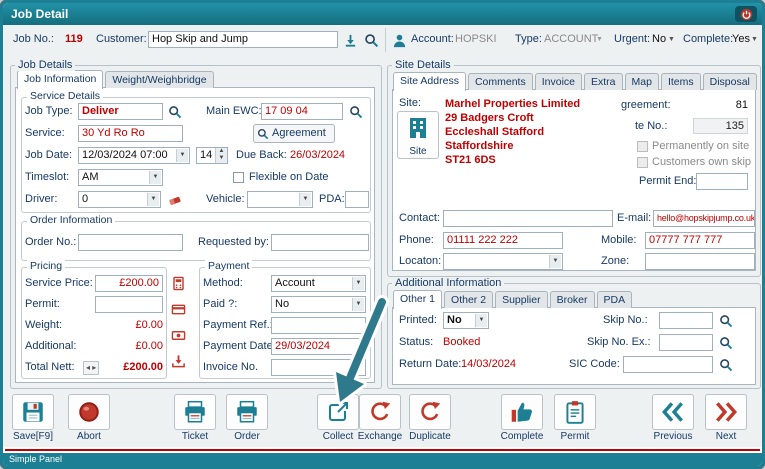 The height and width of the screenshot is (469, 765). I want to click on status-value: Booked, so click(462, 342).